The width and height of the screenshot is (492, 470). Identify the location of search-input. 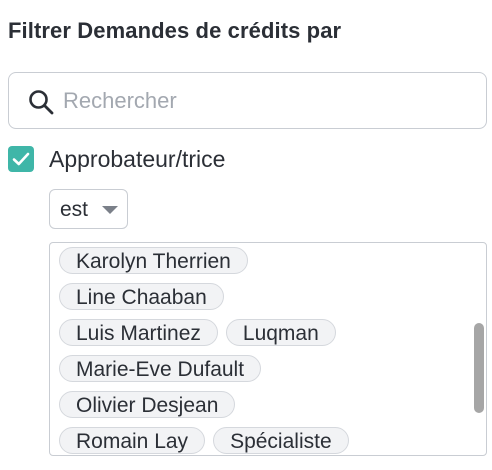
(269, 100).